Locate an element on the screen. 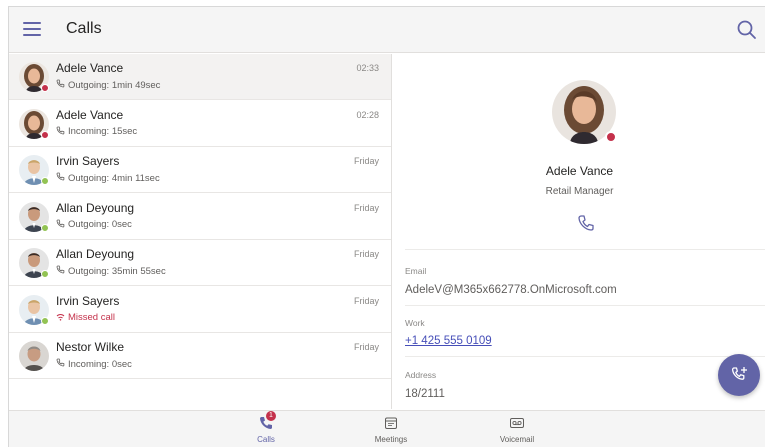 This screenshot has width=765, height=447. call-detail-text: Outgoing: 35min 55sec is located at coordinates (117, 271).